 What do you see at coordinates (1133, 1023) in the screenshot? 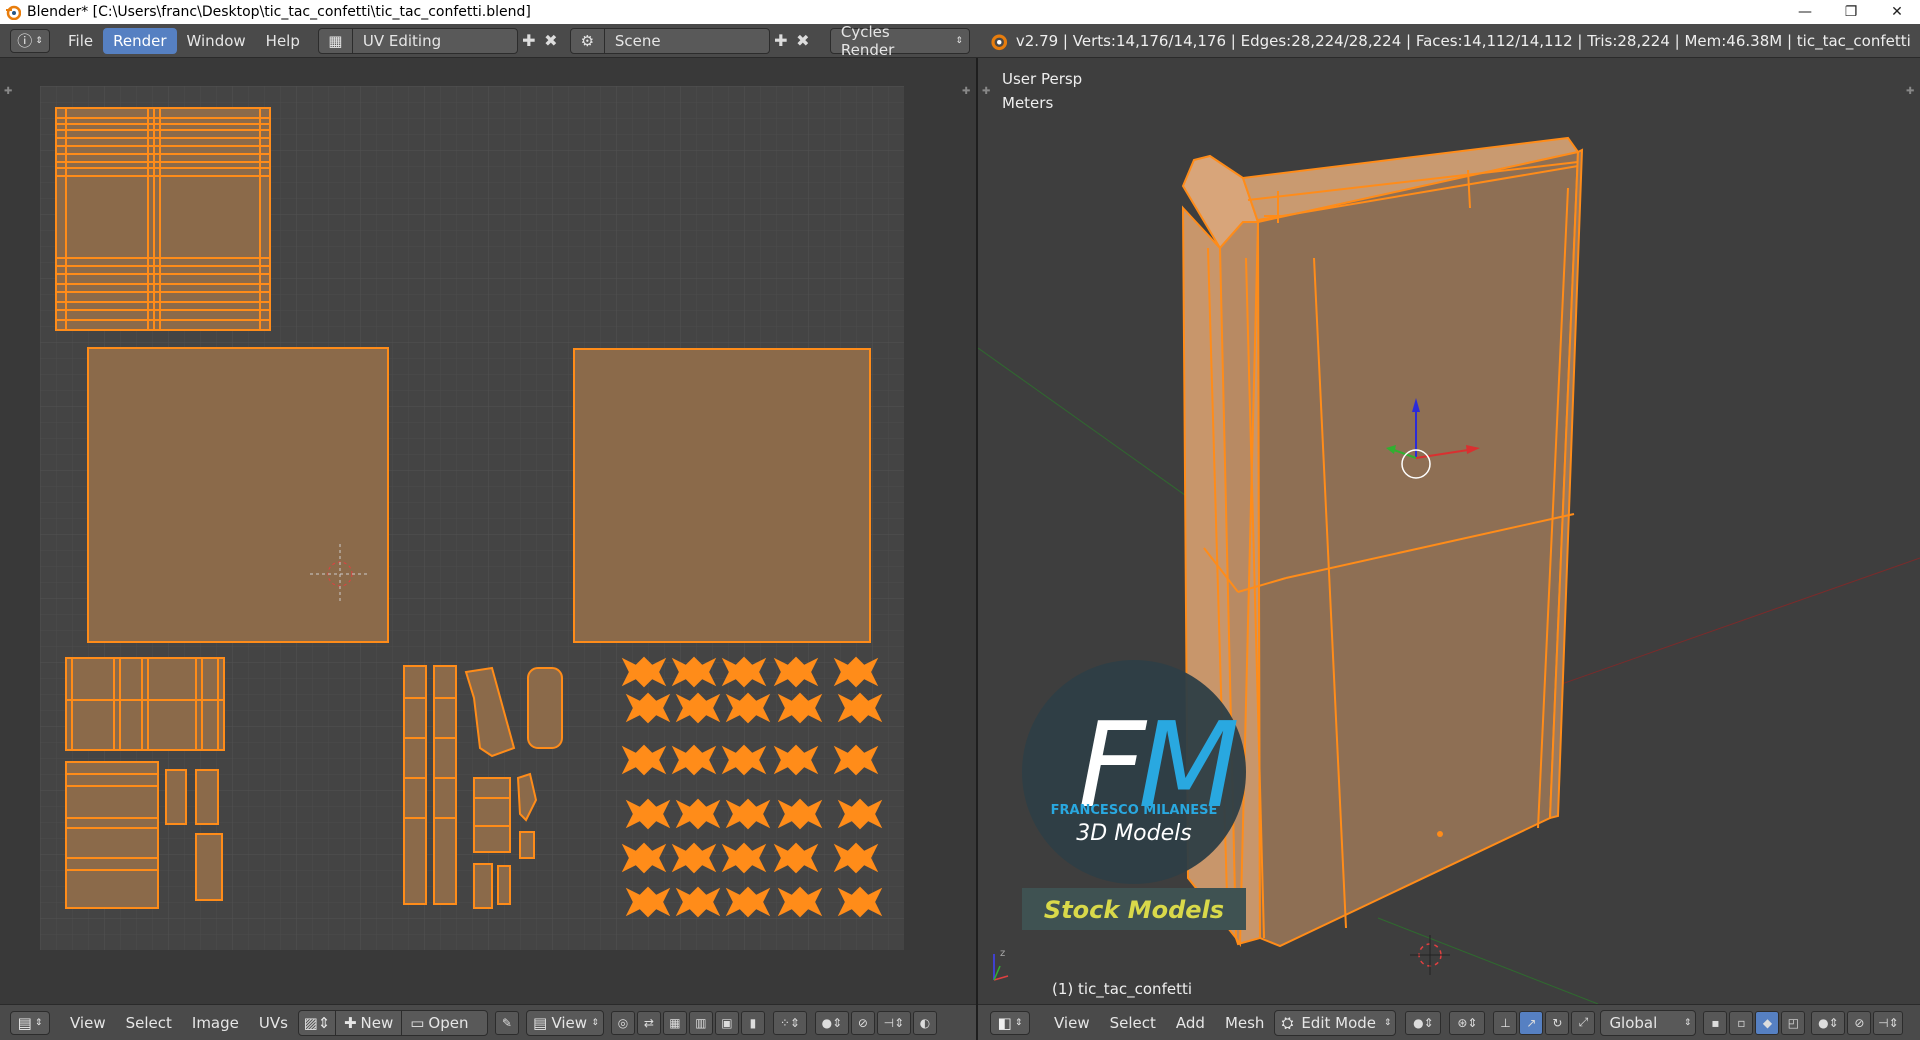
I see `3d-menu-select: Select` at bounding box center [1133, 1023].